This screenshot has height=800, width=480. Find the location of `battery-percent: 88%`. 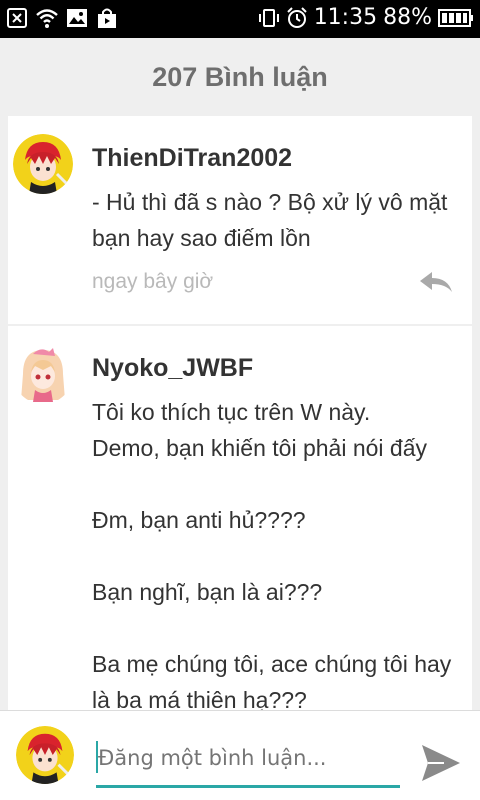

battery-percent: 88% is located at coordinates (407, 17).